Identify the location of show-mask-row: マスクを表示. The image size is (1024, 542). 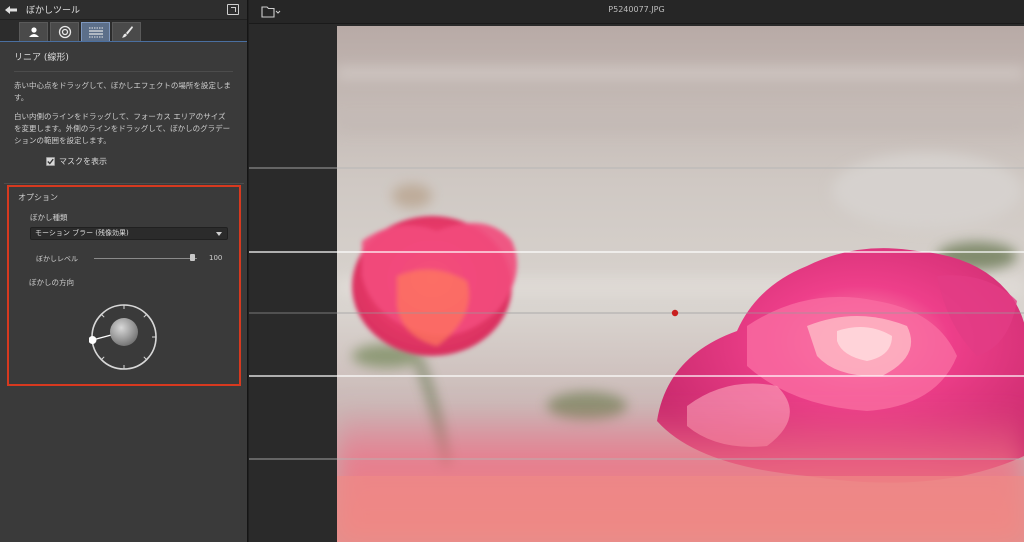
(139, 161).